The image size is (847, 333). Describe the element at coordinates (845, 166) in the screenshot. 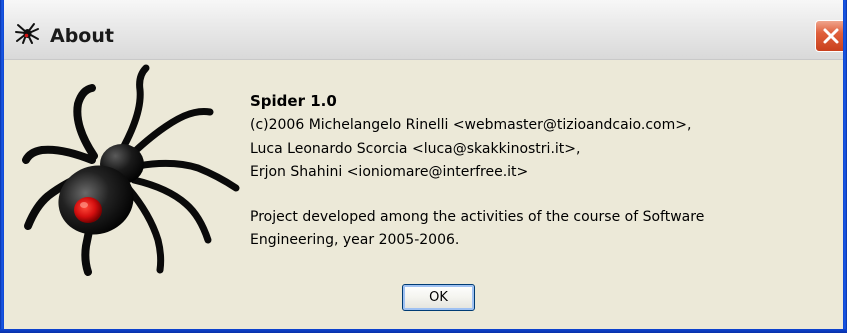

I see `window-frame-right` at that location.